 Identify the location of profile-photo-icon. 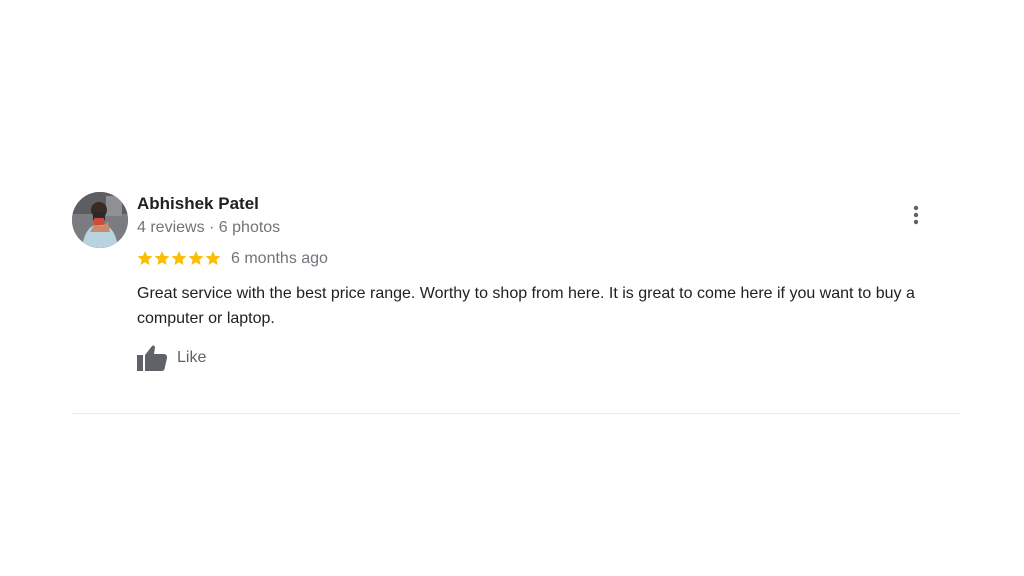
(100, 220).